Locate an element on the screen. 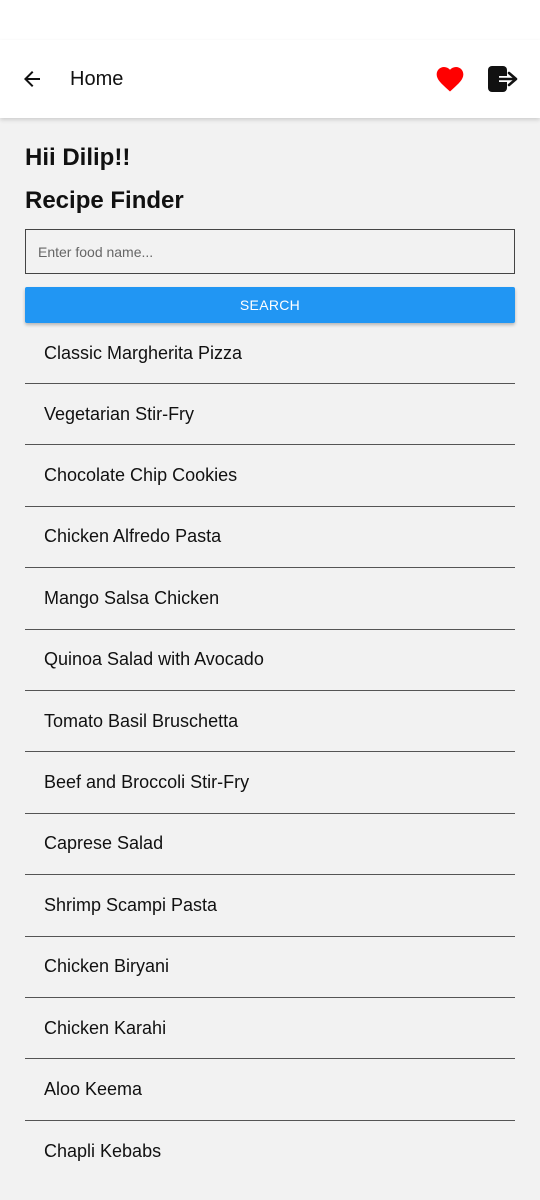 The height and width of the screenshot is (1200, 540). recipe-item: Vegetarian Stir-Fry is located at coordinates (270, 415).